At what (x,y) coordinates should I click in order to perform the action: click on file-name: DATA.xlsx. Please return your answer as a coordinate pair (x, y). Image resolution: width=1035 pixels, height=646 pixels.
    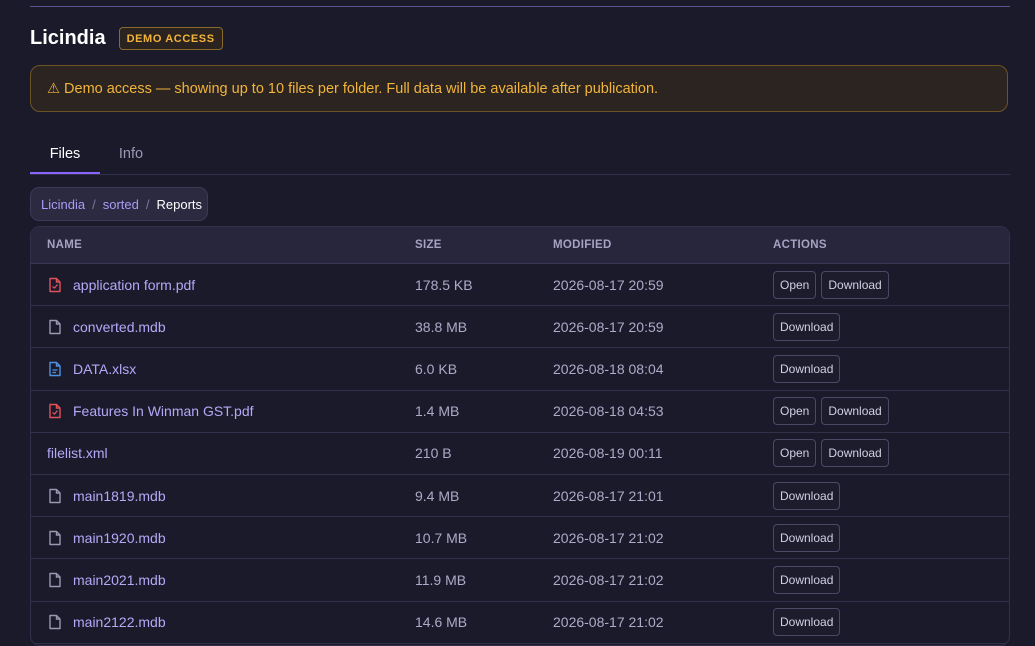
    Looking at the image, I should click on (104, 369).